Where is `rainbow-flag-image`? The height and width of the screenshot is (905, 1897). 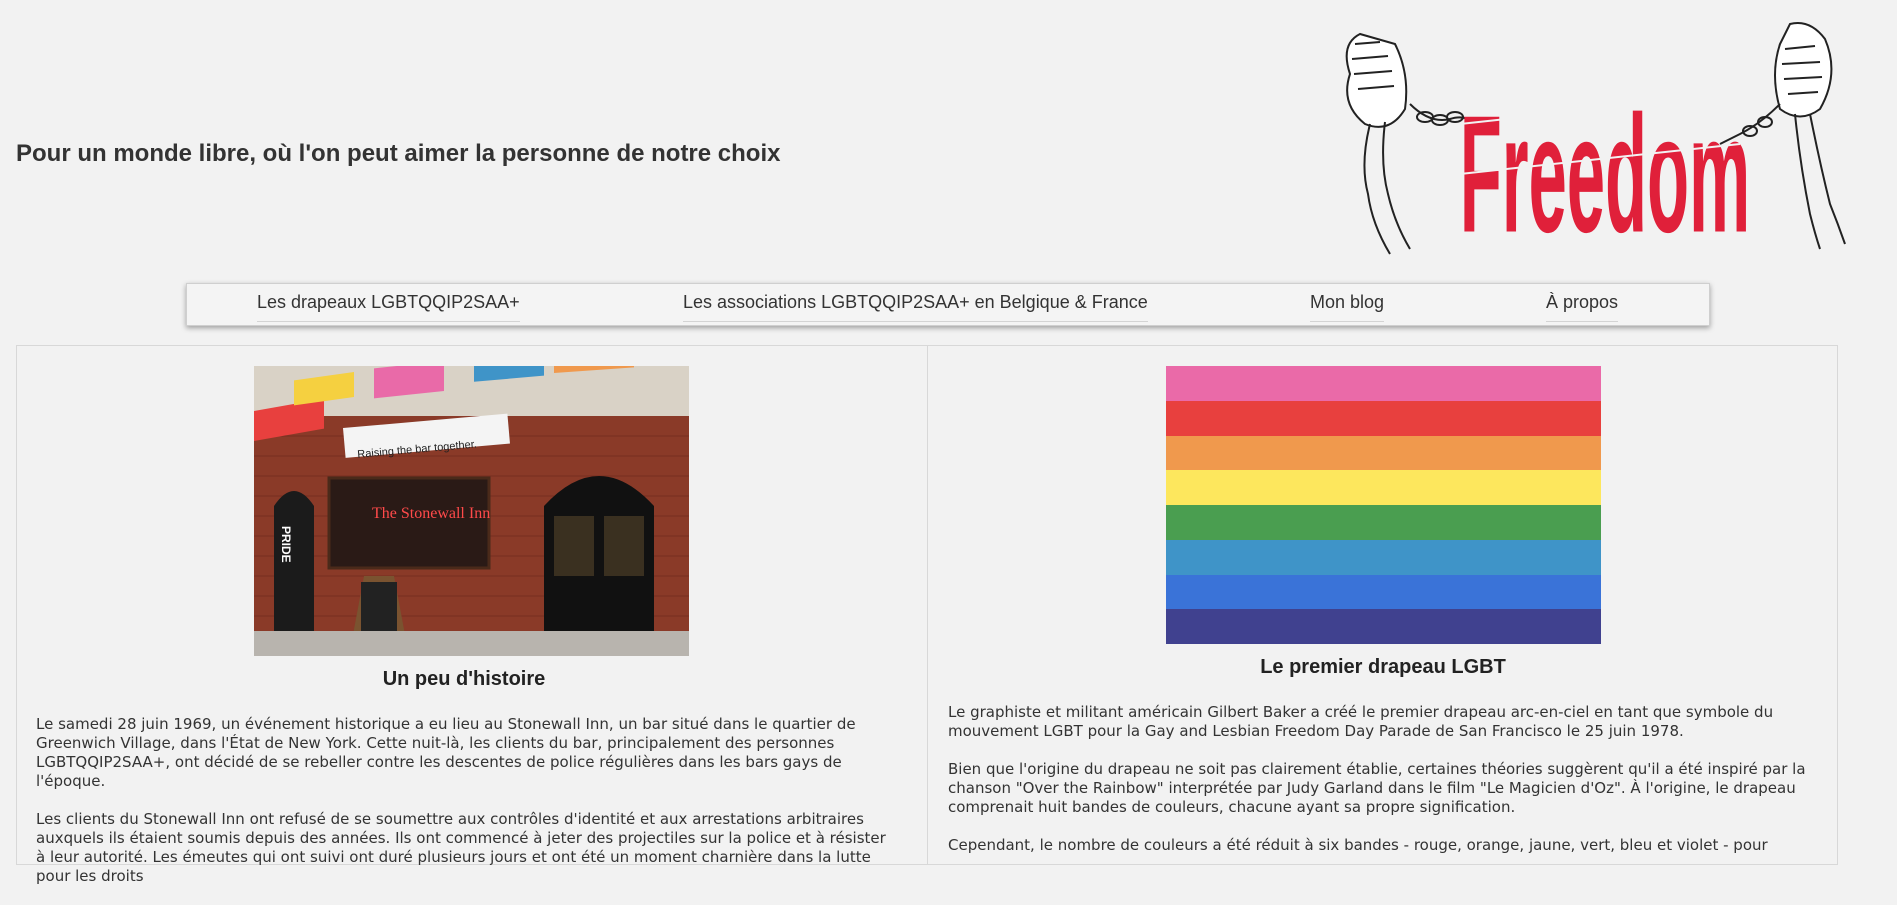 rainbow-flag-image is located at coordinates (1383, 505).